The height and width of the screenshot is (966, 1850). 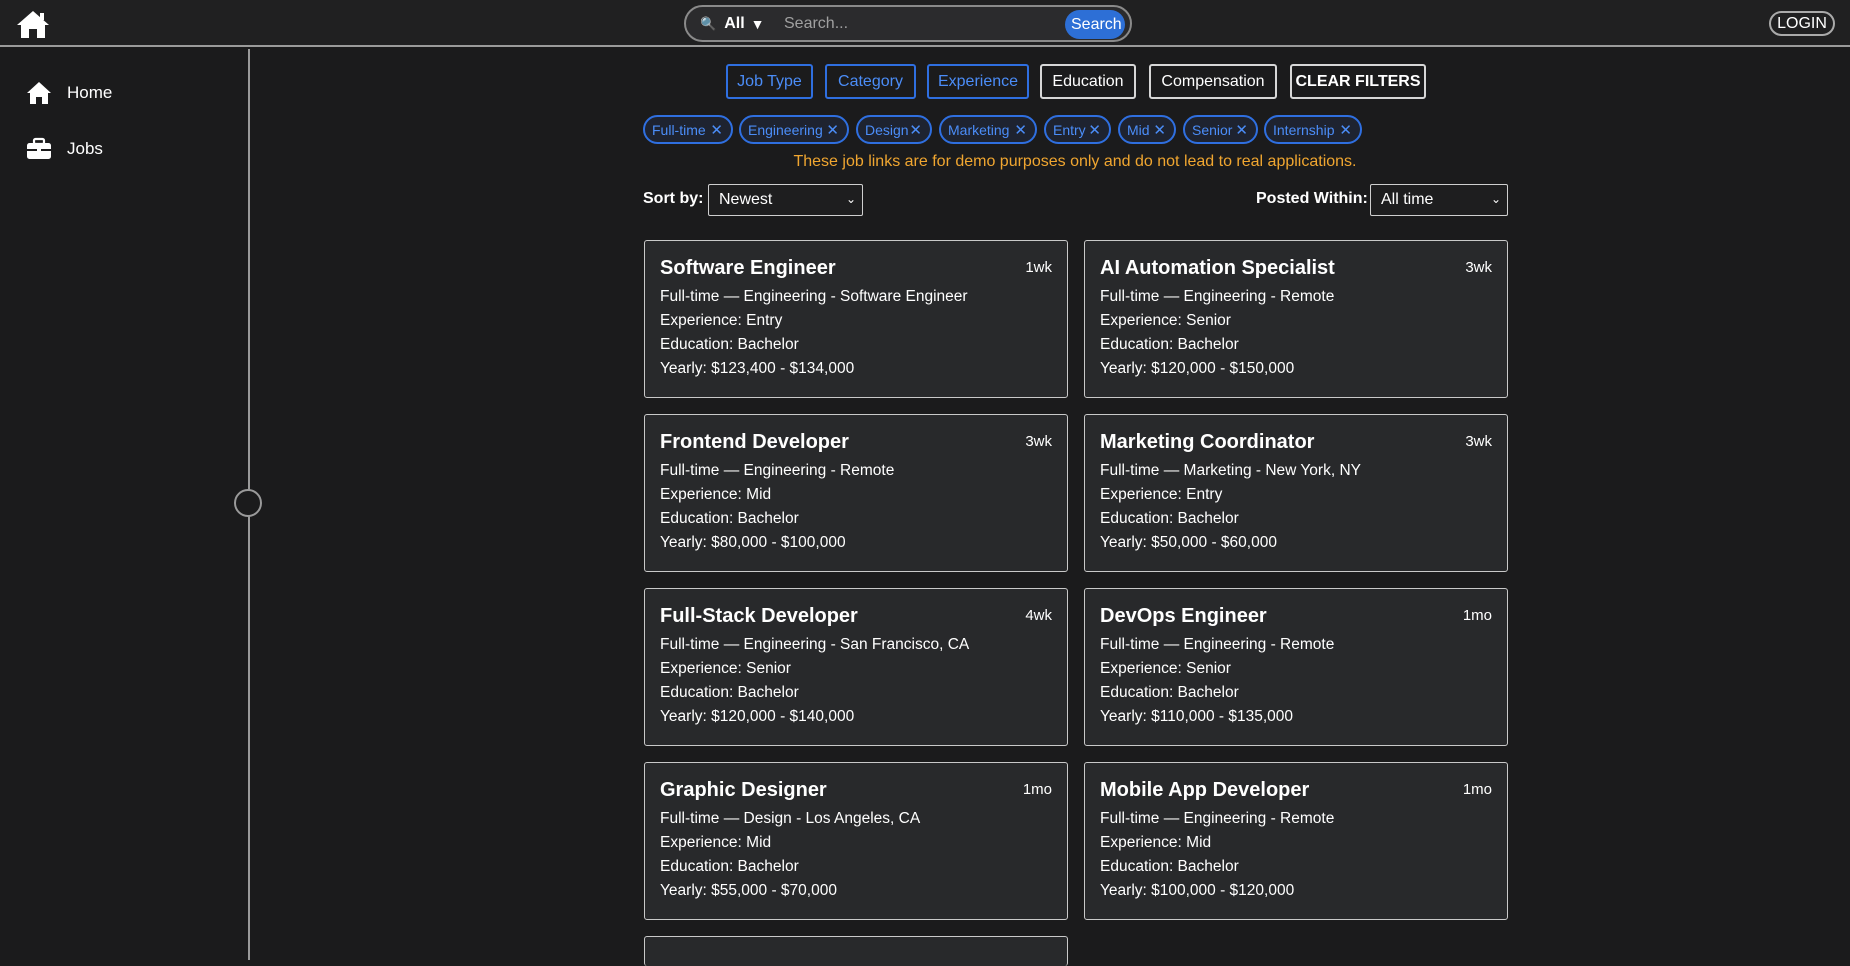 What do you see at coordinates (33, 24) in the screenshot?
I see `home-logo-icon` at bounding box center [33, 24].